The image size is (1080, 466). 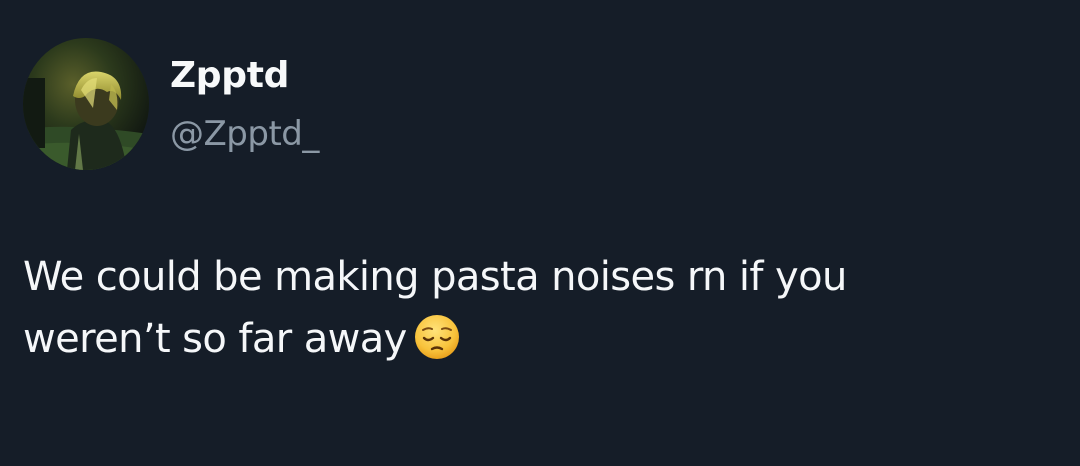 What do you see at coordinates (437, 337) in the screenshot?
I see `pensive-face-icon` at bounding box center [437, 337].